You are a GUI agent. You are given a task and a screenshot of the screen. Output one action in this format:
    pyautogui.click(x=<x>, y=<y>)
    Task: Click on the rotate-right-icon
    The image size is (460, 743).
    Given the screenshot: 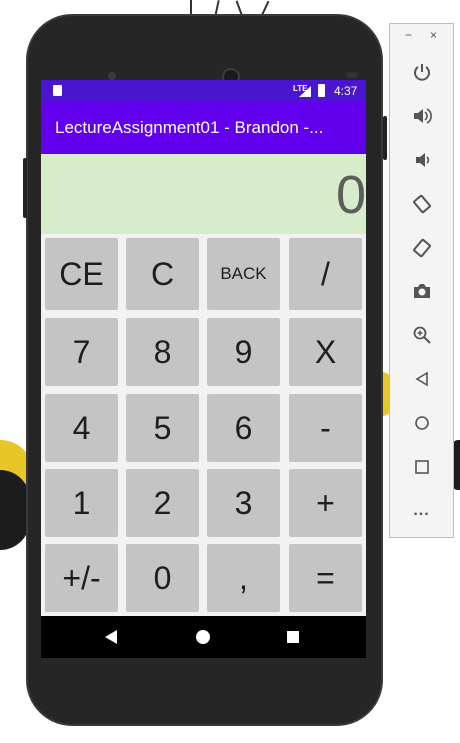 What is the action you would take?
    pyautogui.click(x=421, y=248)
    